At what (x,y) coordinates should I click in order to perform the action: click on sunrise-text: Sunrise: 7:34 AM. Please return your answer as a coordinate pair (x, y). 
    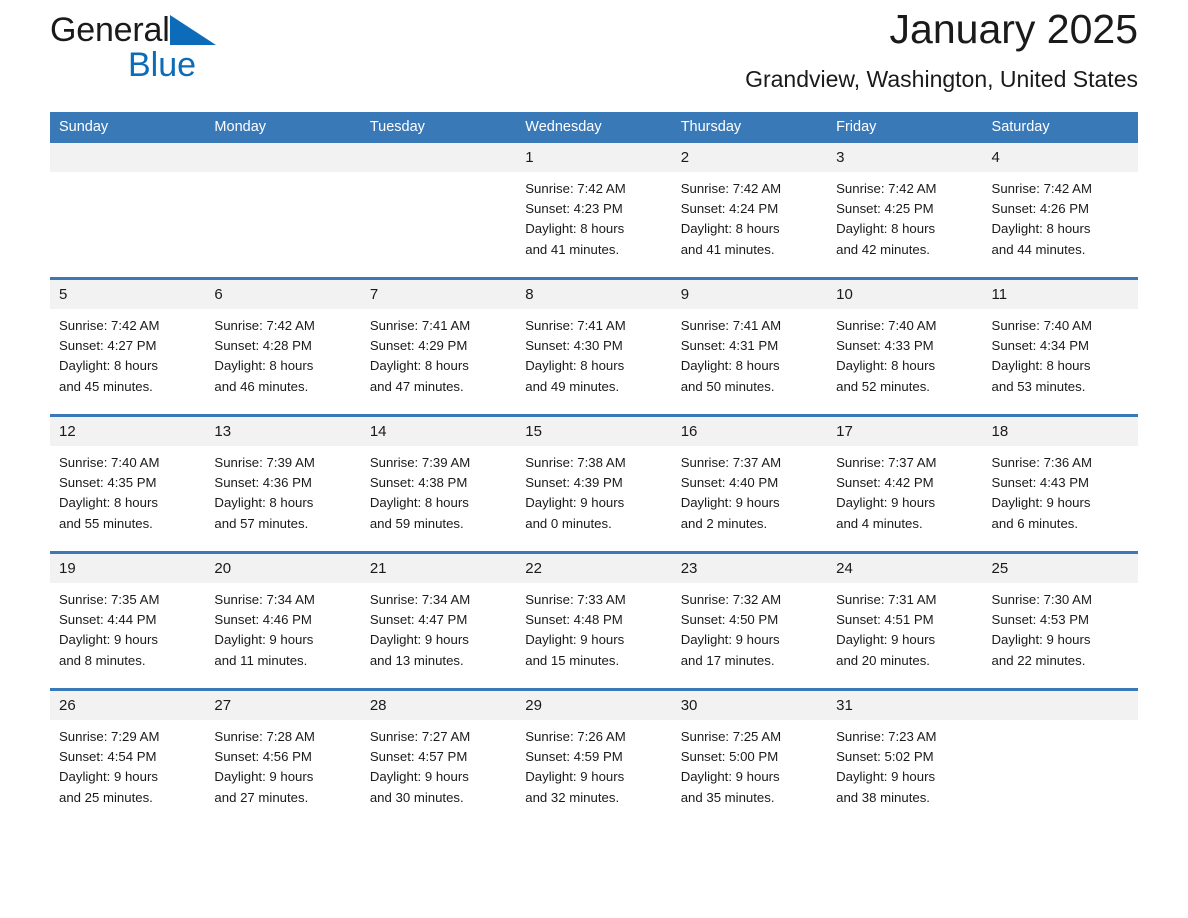
    Looking at the image, I should click on (420, 599).